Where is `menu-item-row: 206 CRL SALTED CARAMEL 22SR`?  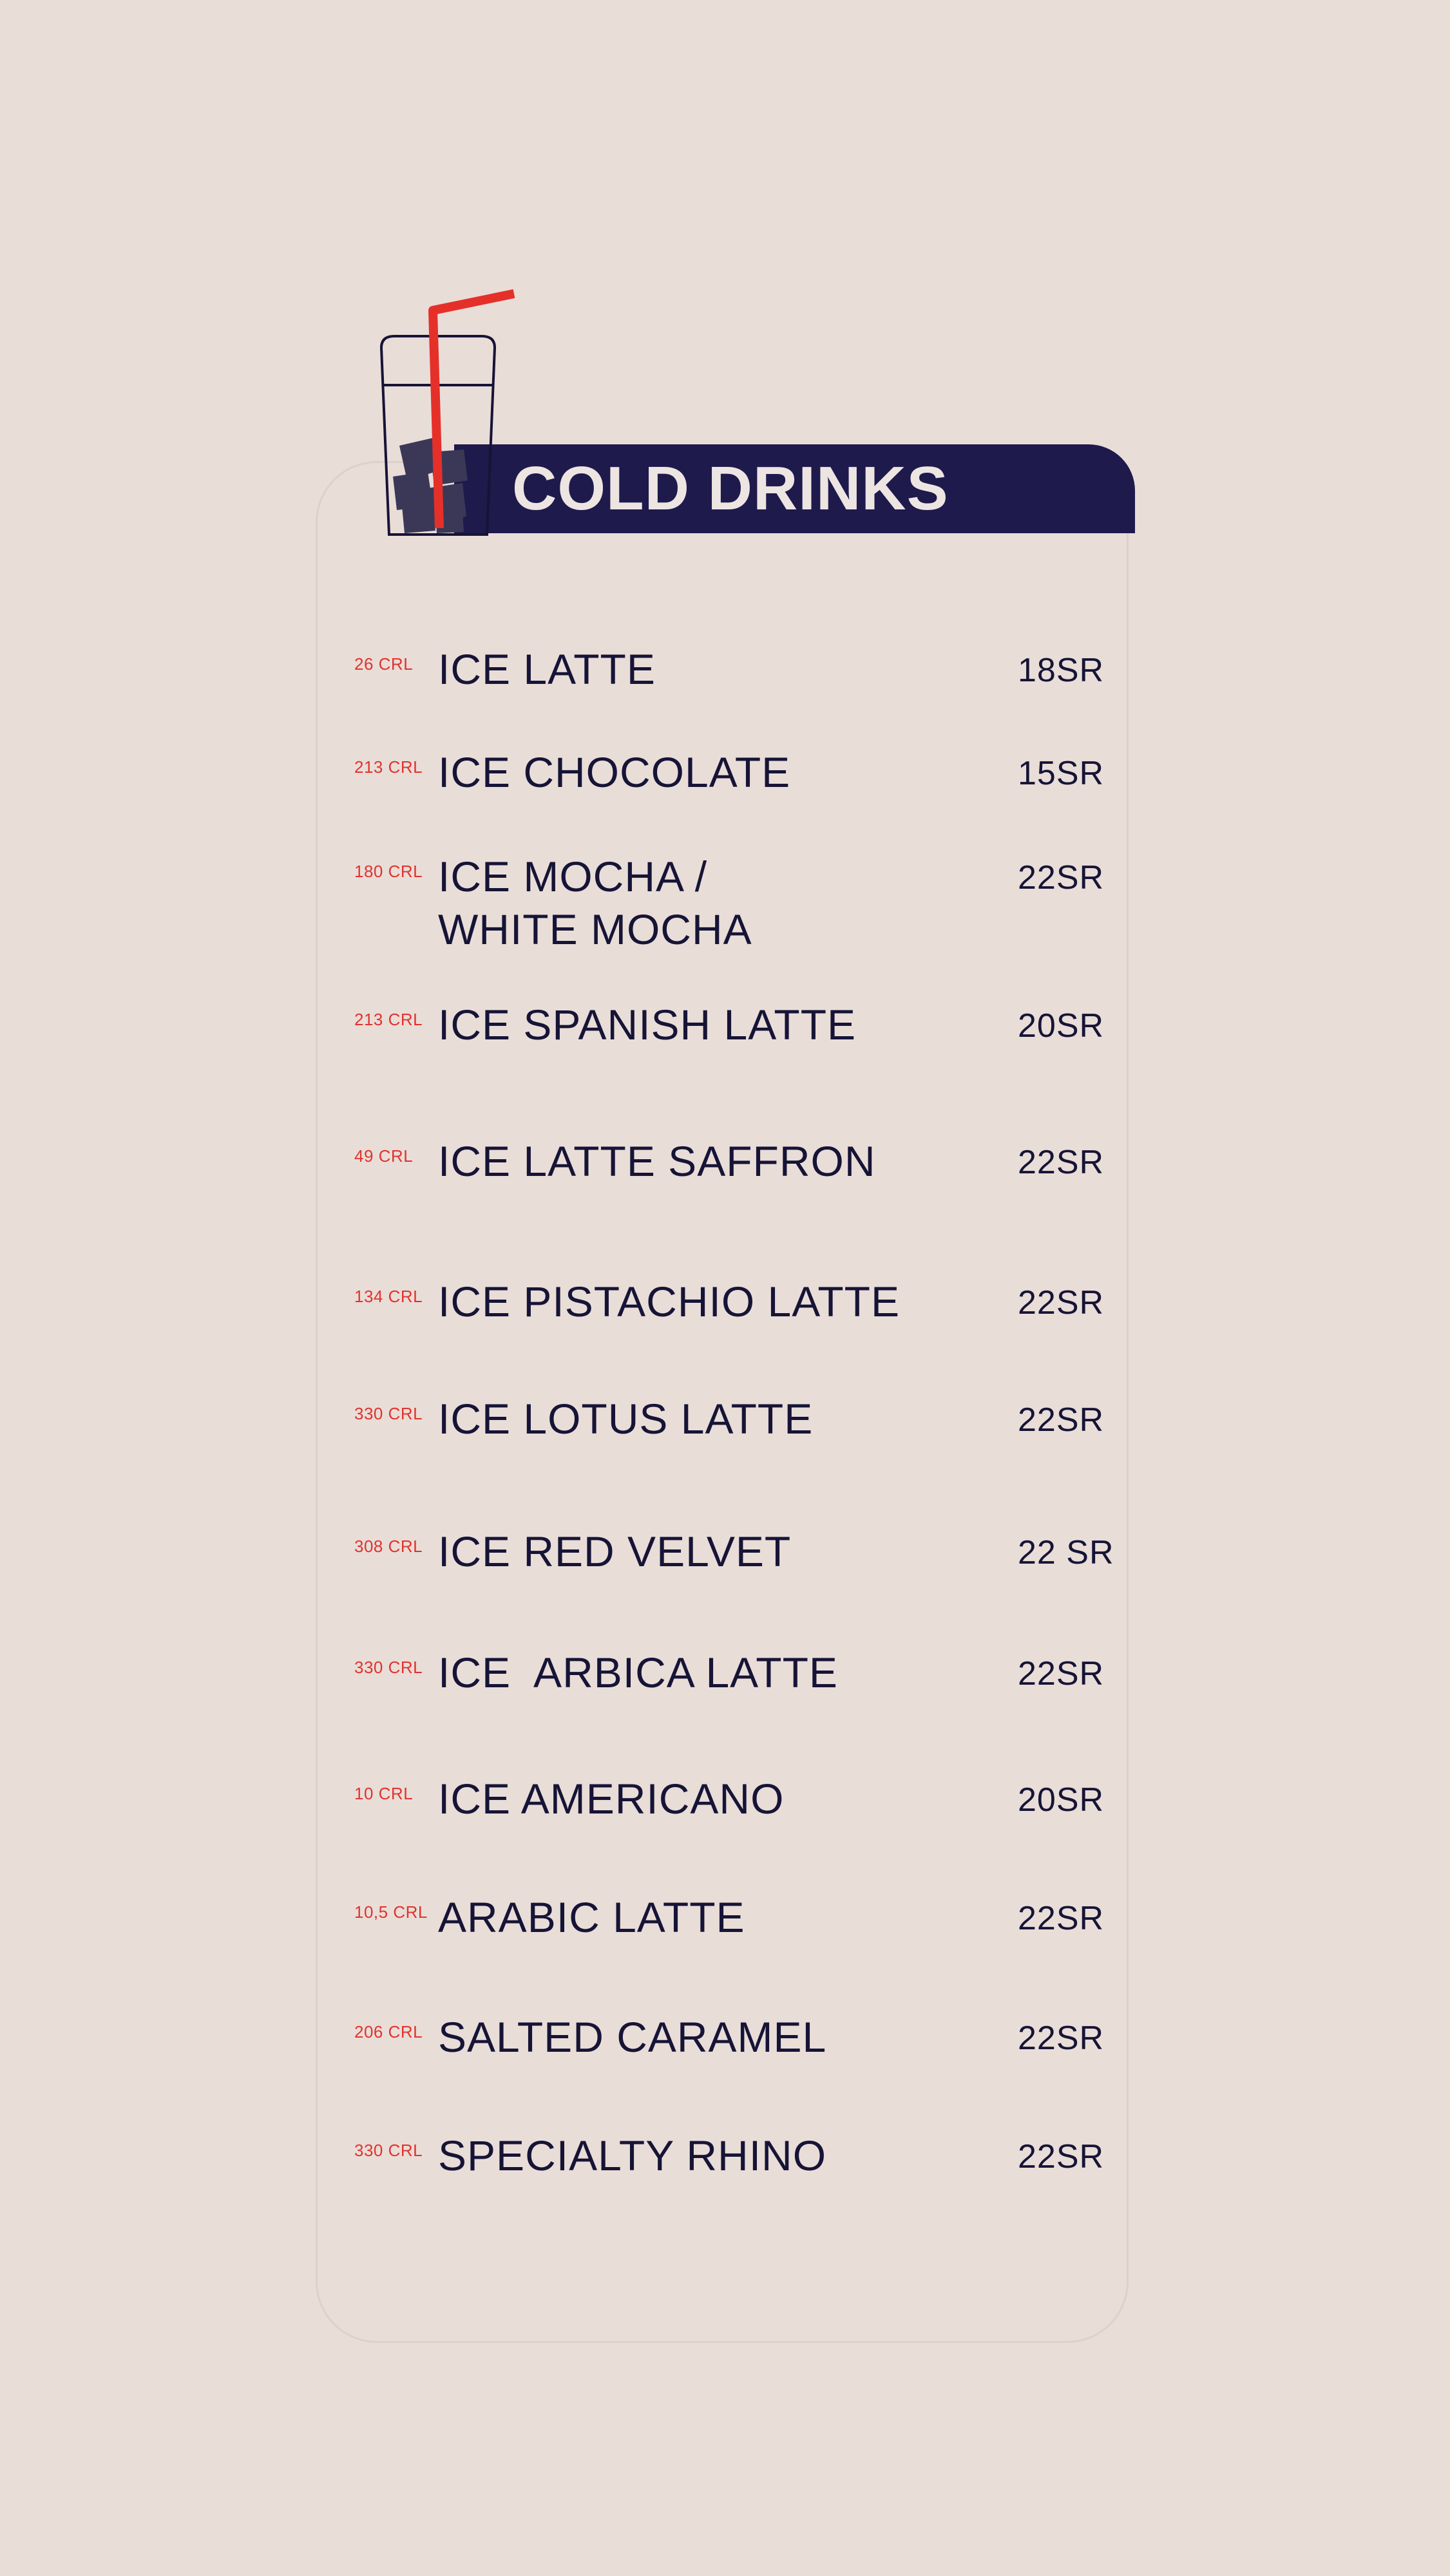 menu-item-row: 206 CRL SALTED CARAMEL 22SR is located at coordinates (734, 2066).